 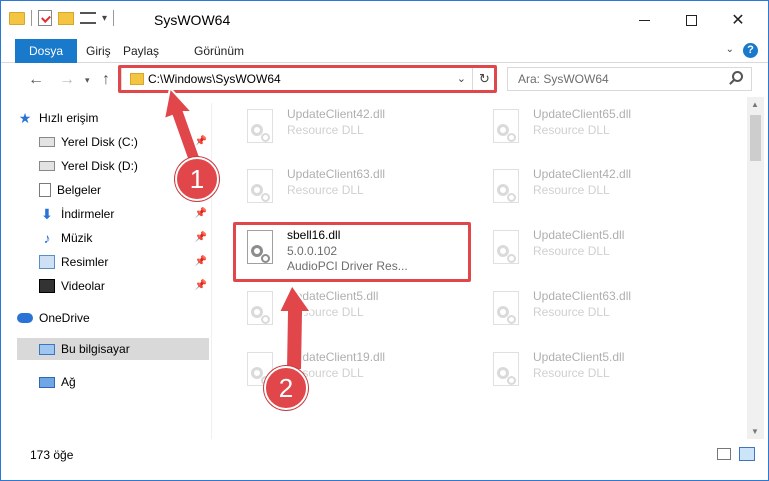 What do you see at coordinates (113, 118) in the screenshot?
I see `sidebar-item-quick-access: ★ Hızlı erişim` at bounding box center [113, 118].